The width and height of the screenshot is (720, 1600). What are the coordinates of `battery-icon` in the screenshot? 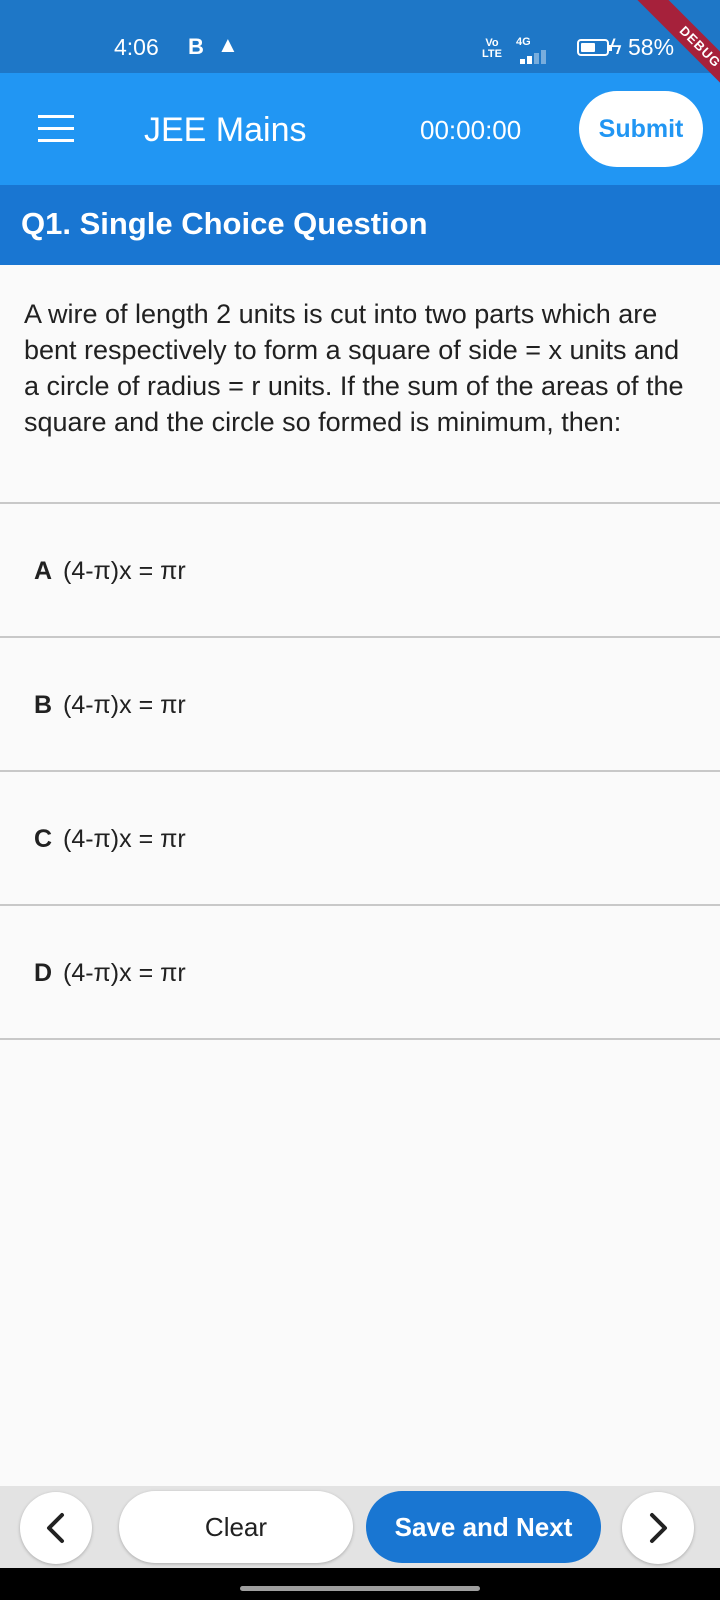 It's located at (594, 47).